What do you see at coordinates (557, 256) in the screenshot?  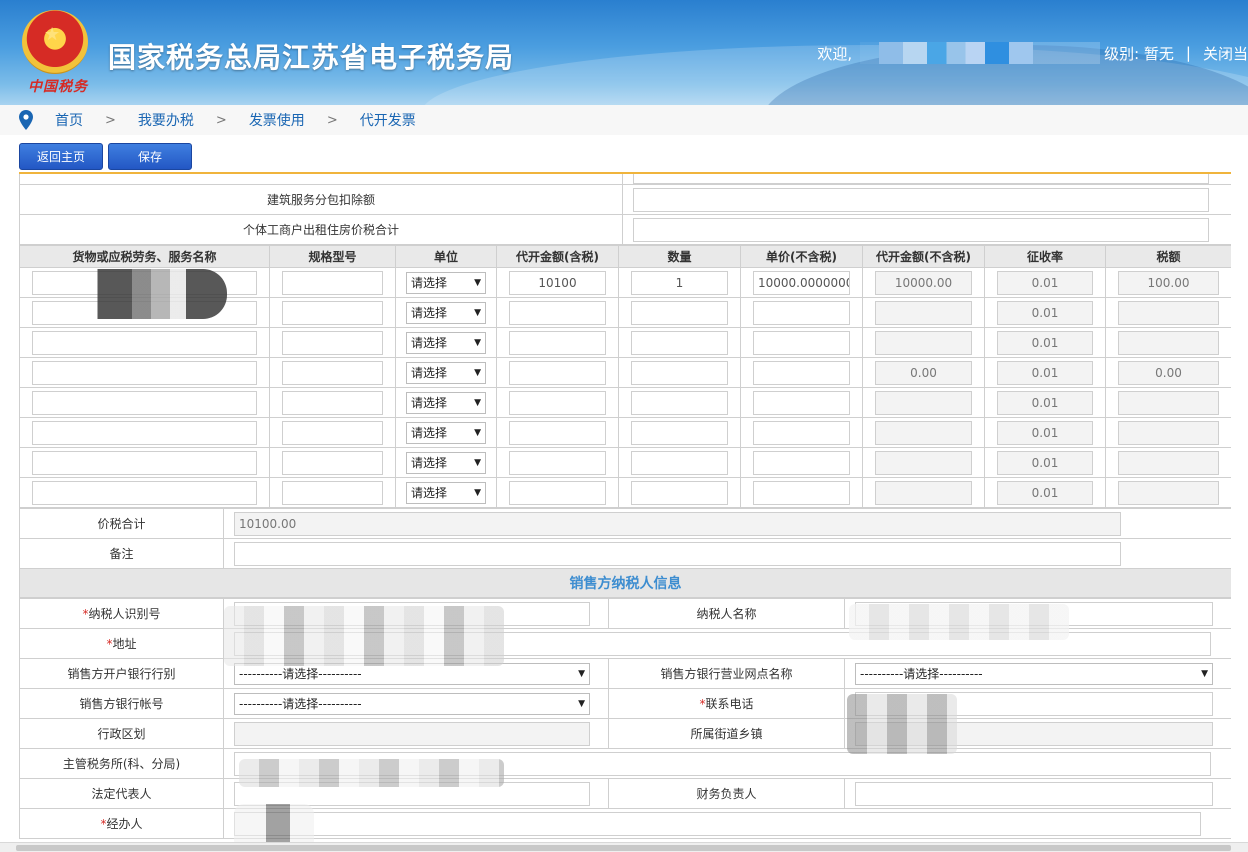 I see `header-amount-incl-tax: 代开金额(含税)` at bounding box center [557, 256].